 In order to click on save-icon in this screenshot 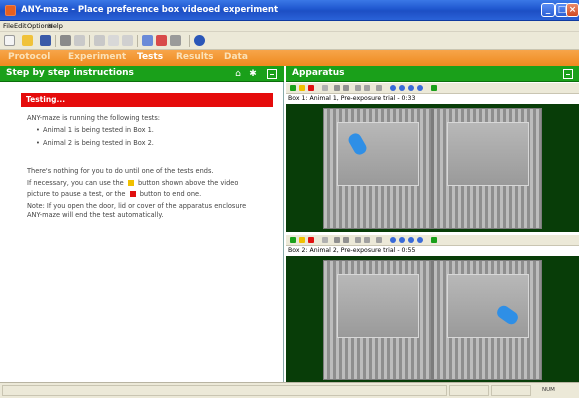, I will do `click(45, 40)`.